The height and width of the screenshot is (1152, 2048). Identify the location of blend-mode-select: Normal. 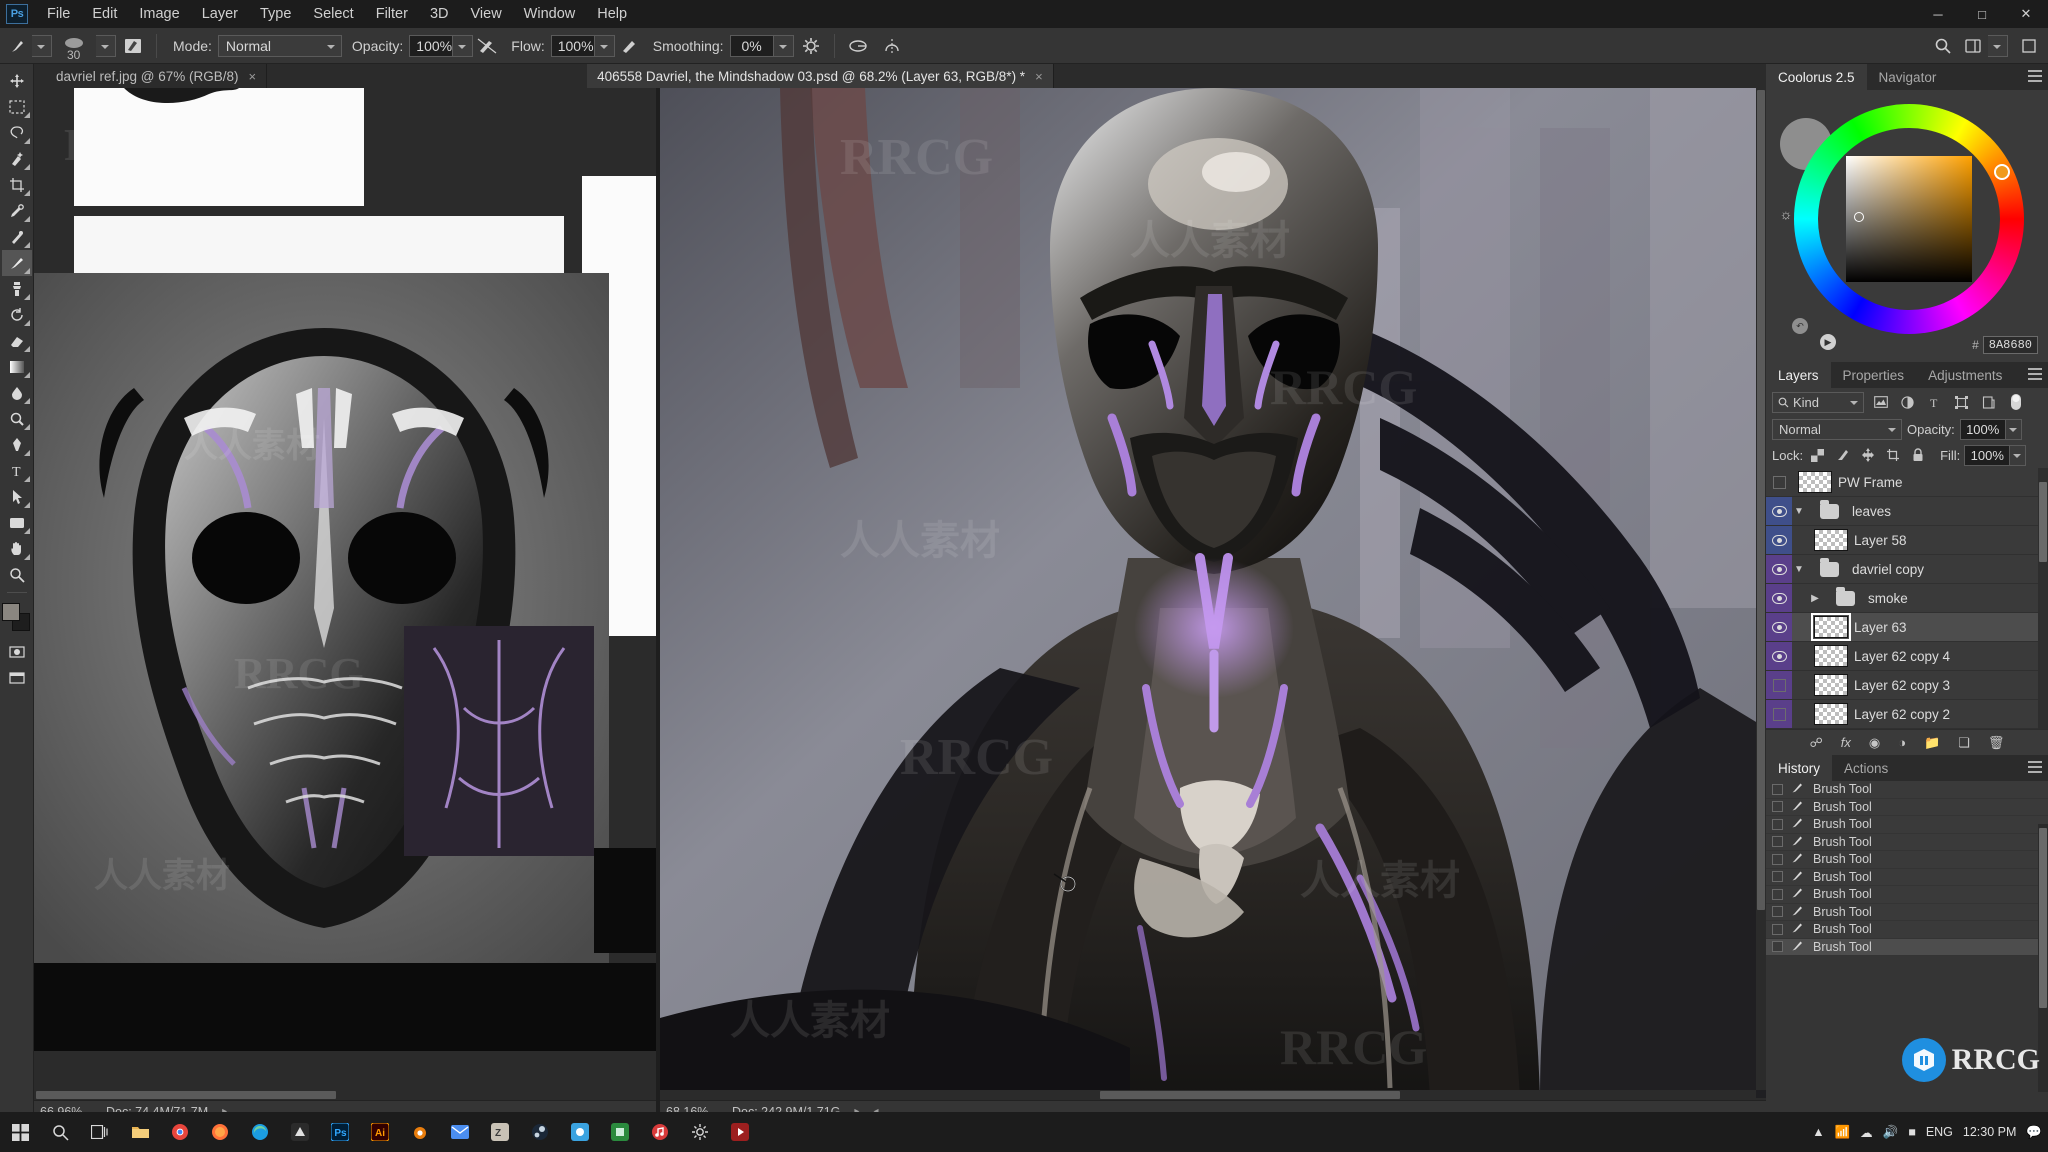
(279, 45).